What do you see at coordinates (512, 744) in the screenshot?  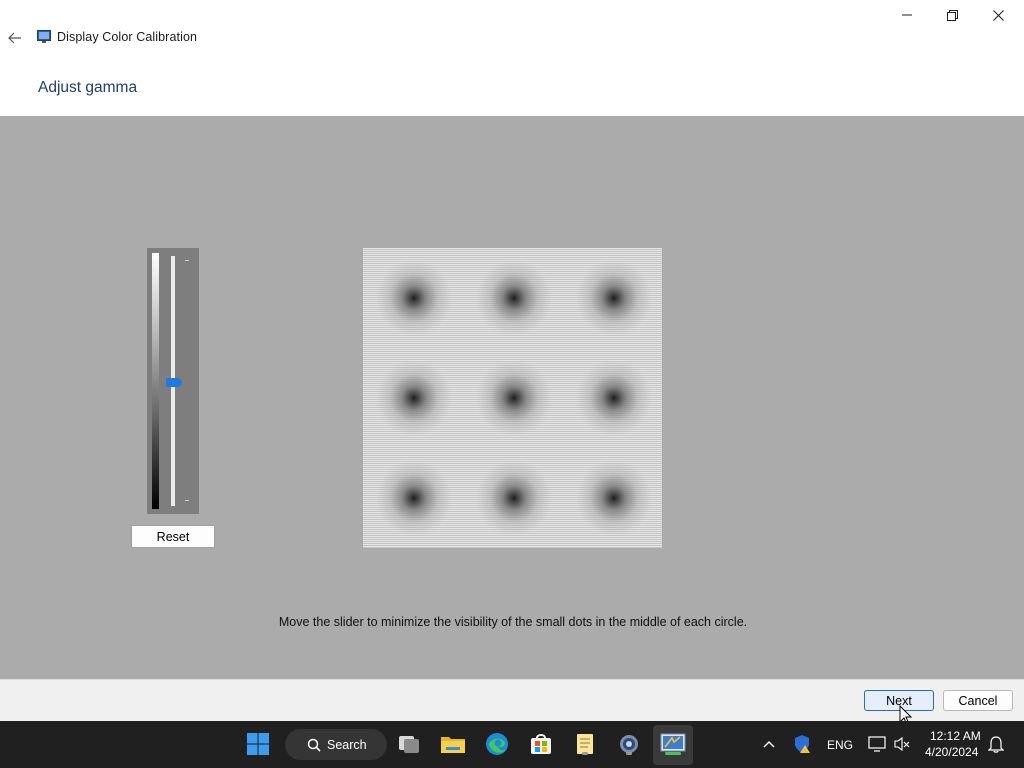 I see `taskbar: Search ENG 12:12 AM 4/20/2024` at bounding box center [512, 744].